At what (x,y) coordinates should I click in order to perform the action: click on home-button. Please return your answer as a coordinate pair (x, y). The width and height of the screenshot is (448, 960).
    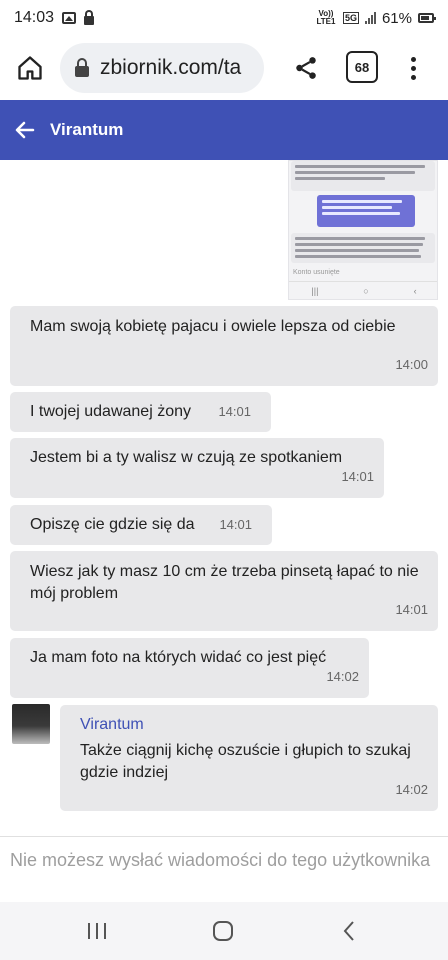
    Looking at the image, I should click on (30, 68).